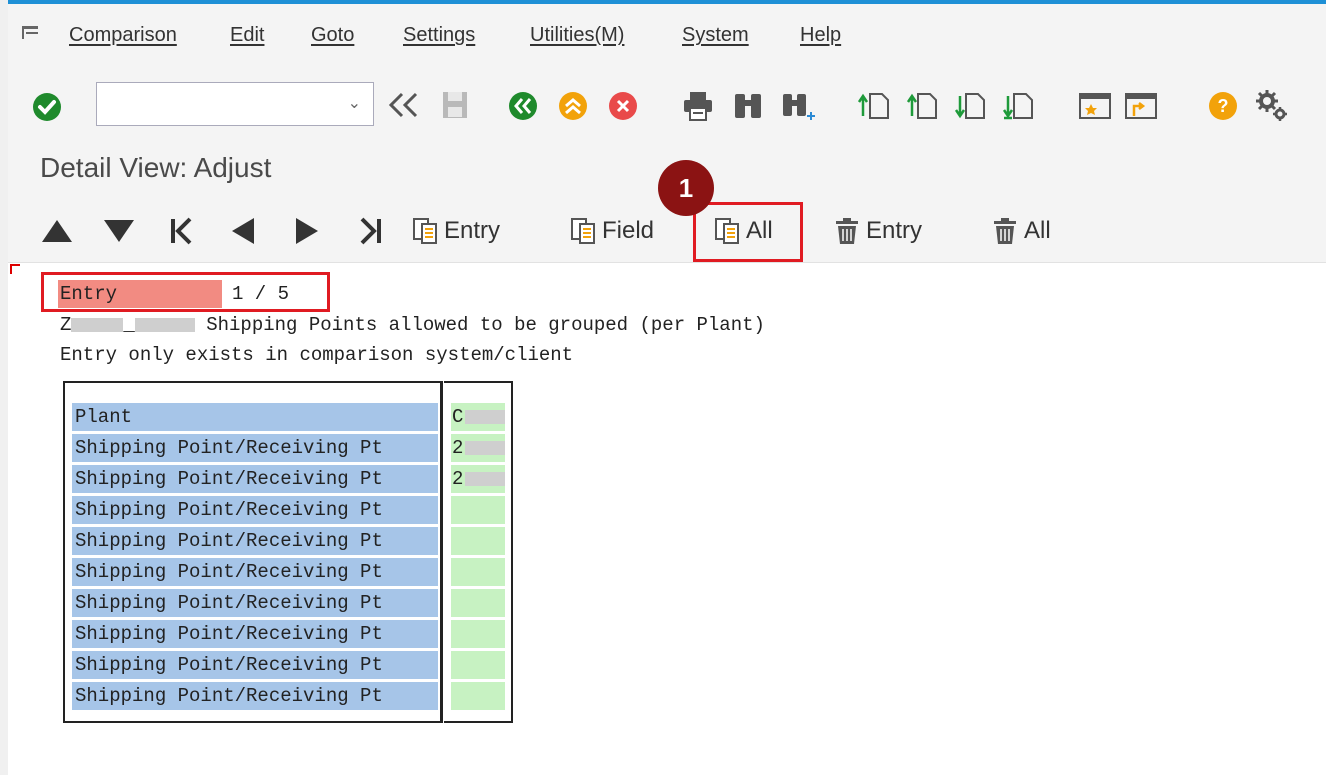  I want to click on last-screen-icon, so click(370, 231).